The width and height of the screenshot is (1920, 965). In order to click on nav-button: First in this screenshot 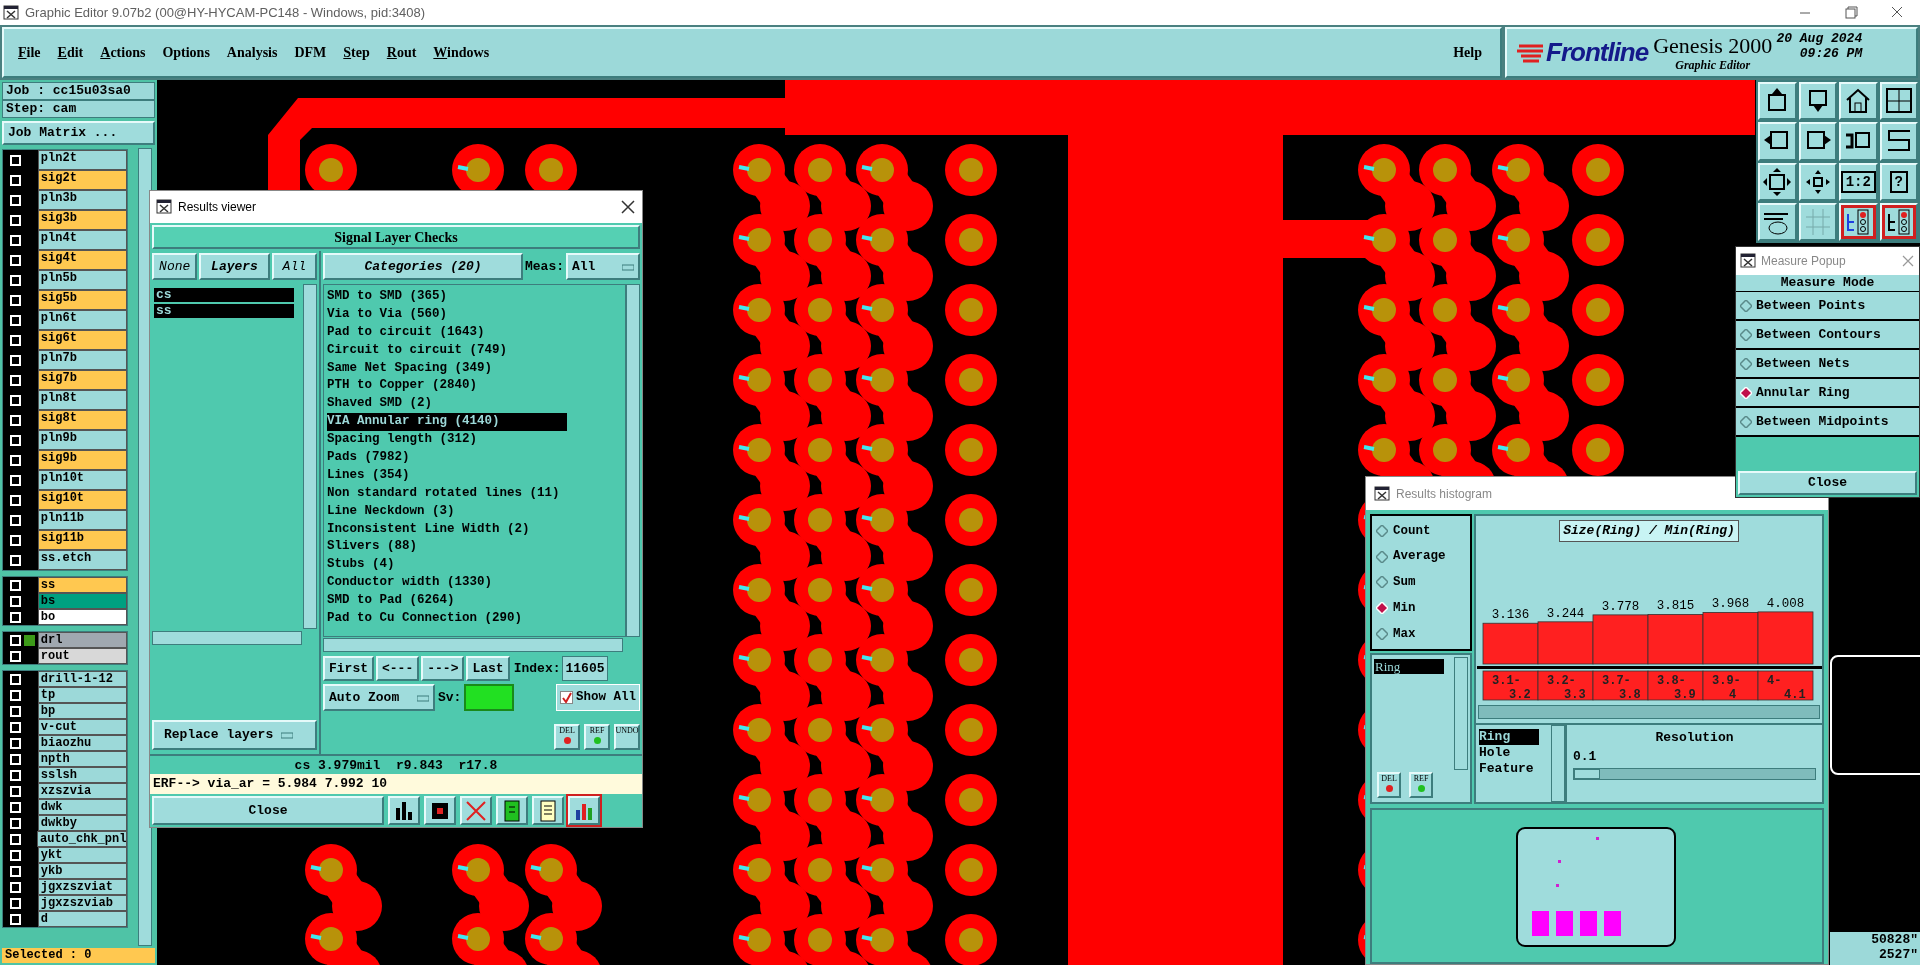, I will do `click(348, 668)`.